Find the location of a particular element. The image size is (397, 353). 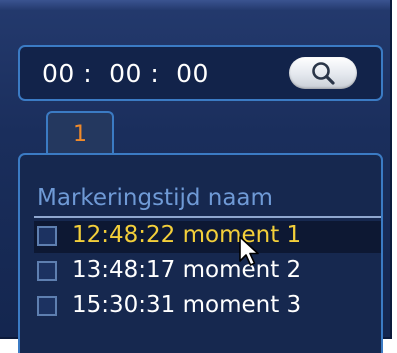

row-label: 13:48:17 moment 2 is located at coordinates (187, 270).